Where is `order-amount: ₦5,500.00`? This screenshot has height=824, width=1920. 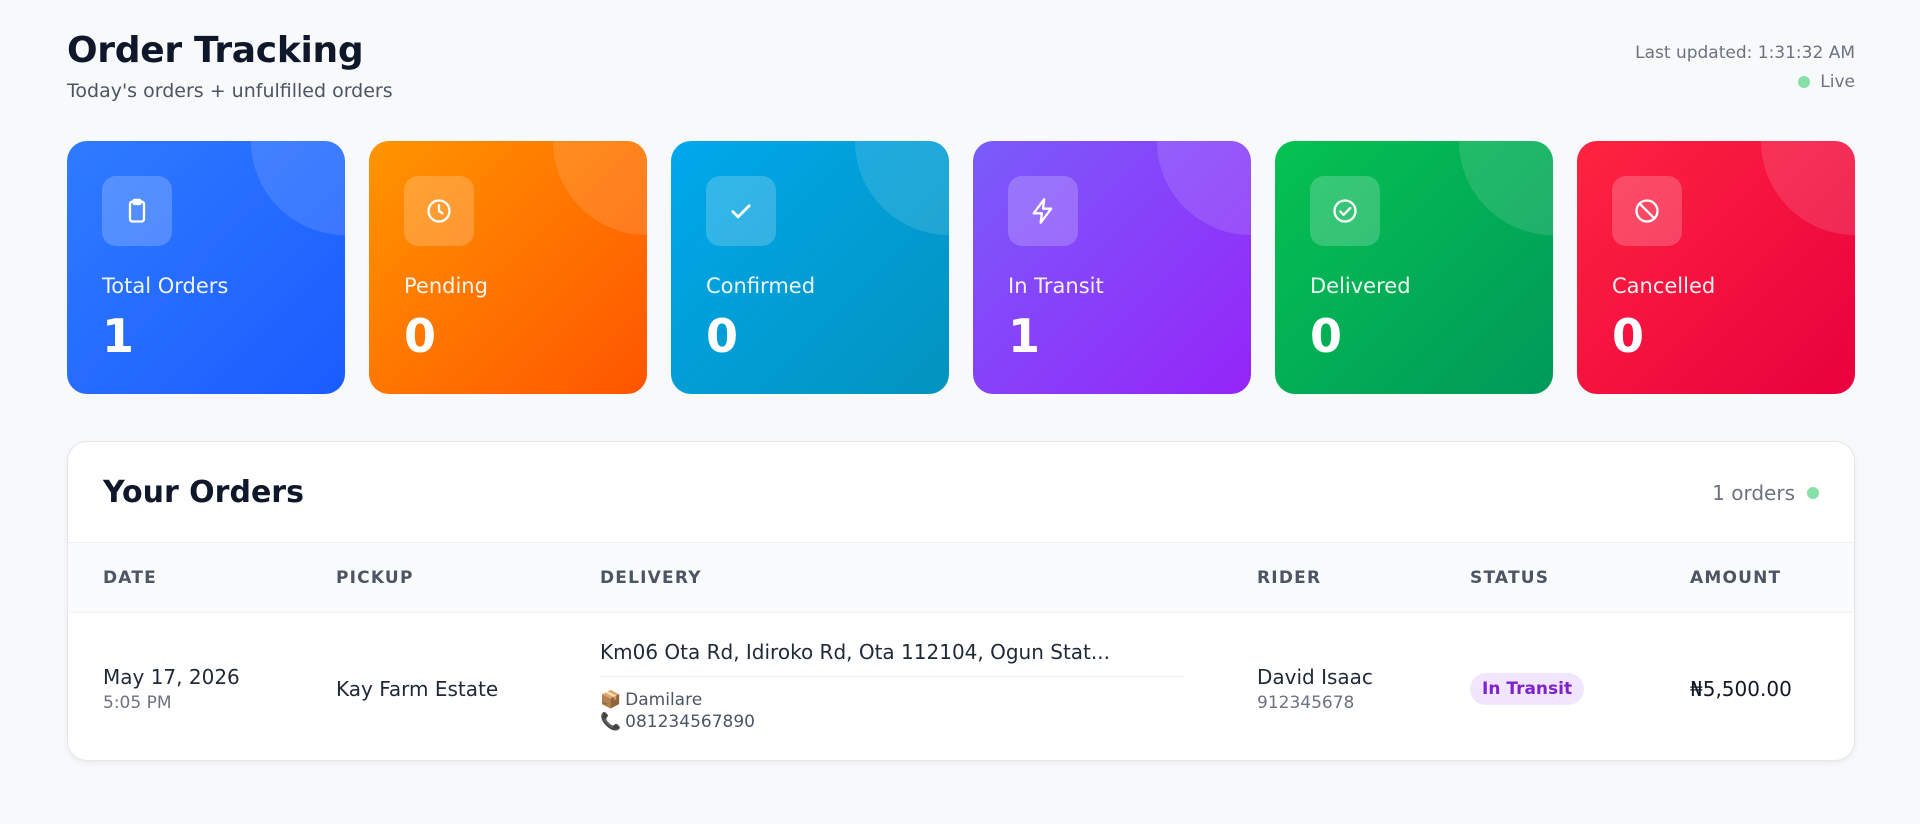
order-amount: ₦5,500.00 is located at coordinates (1741, 689).